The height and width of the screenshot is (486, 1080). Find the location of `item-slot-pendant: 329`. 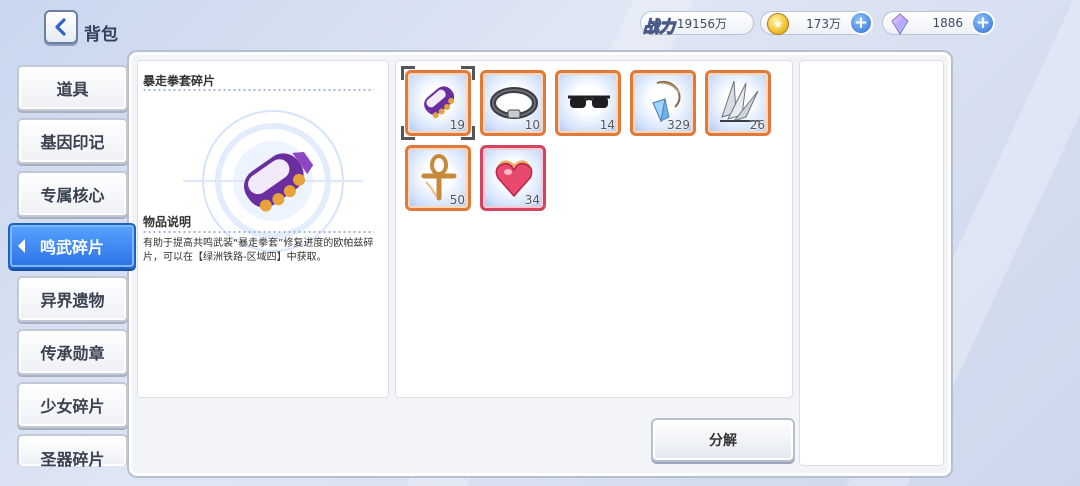

item-slot-pendant: 329 is located at coordinates (663, 103).